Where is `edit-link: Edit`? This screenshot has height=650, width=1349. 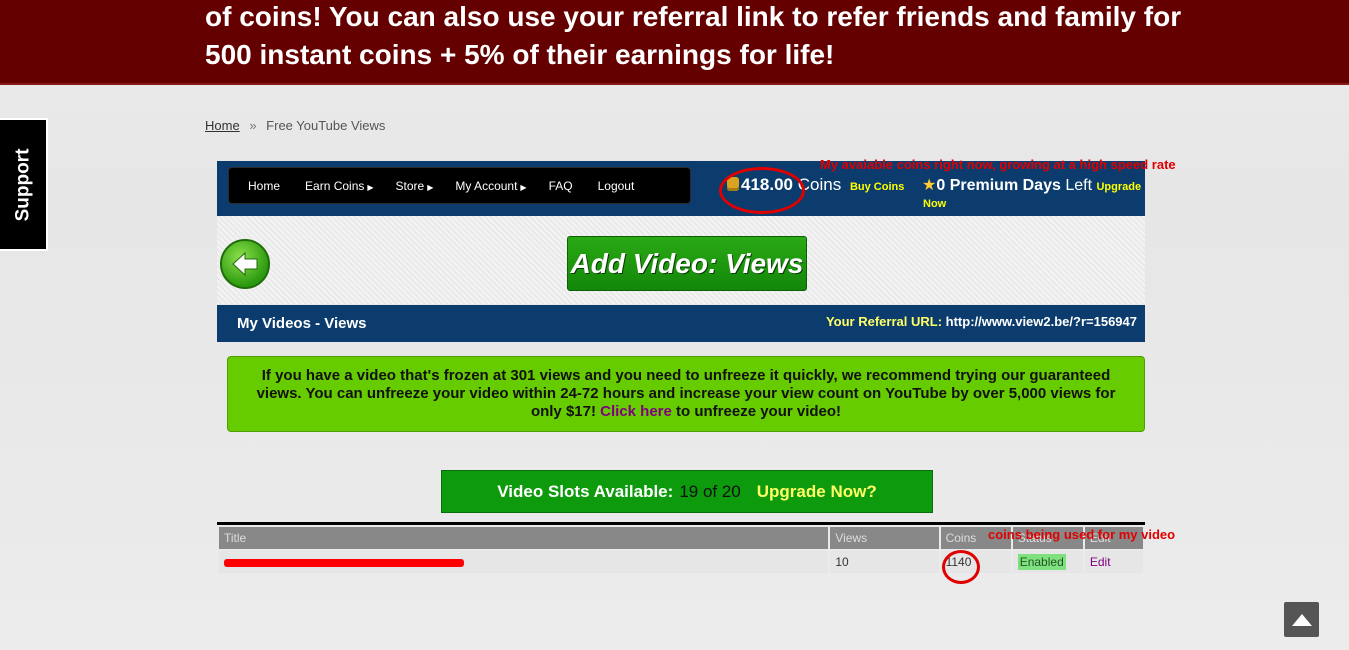 edit-link: Edit is located at coordinates (1100, 562).